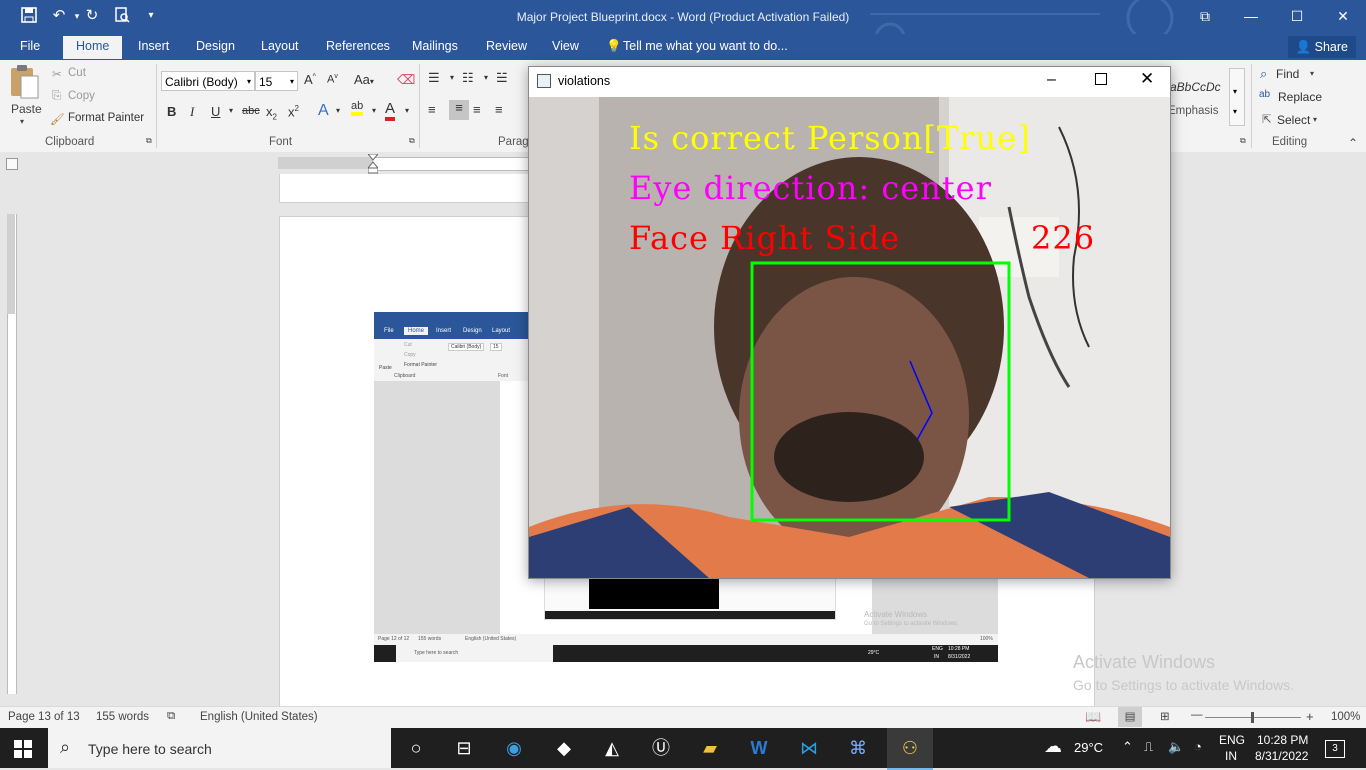  I want to click on volume-icon: 🔈, so click(1176, 747).